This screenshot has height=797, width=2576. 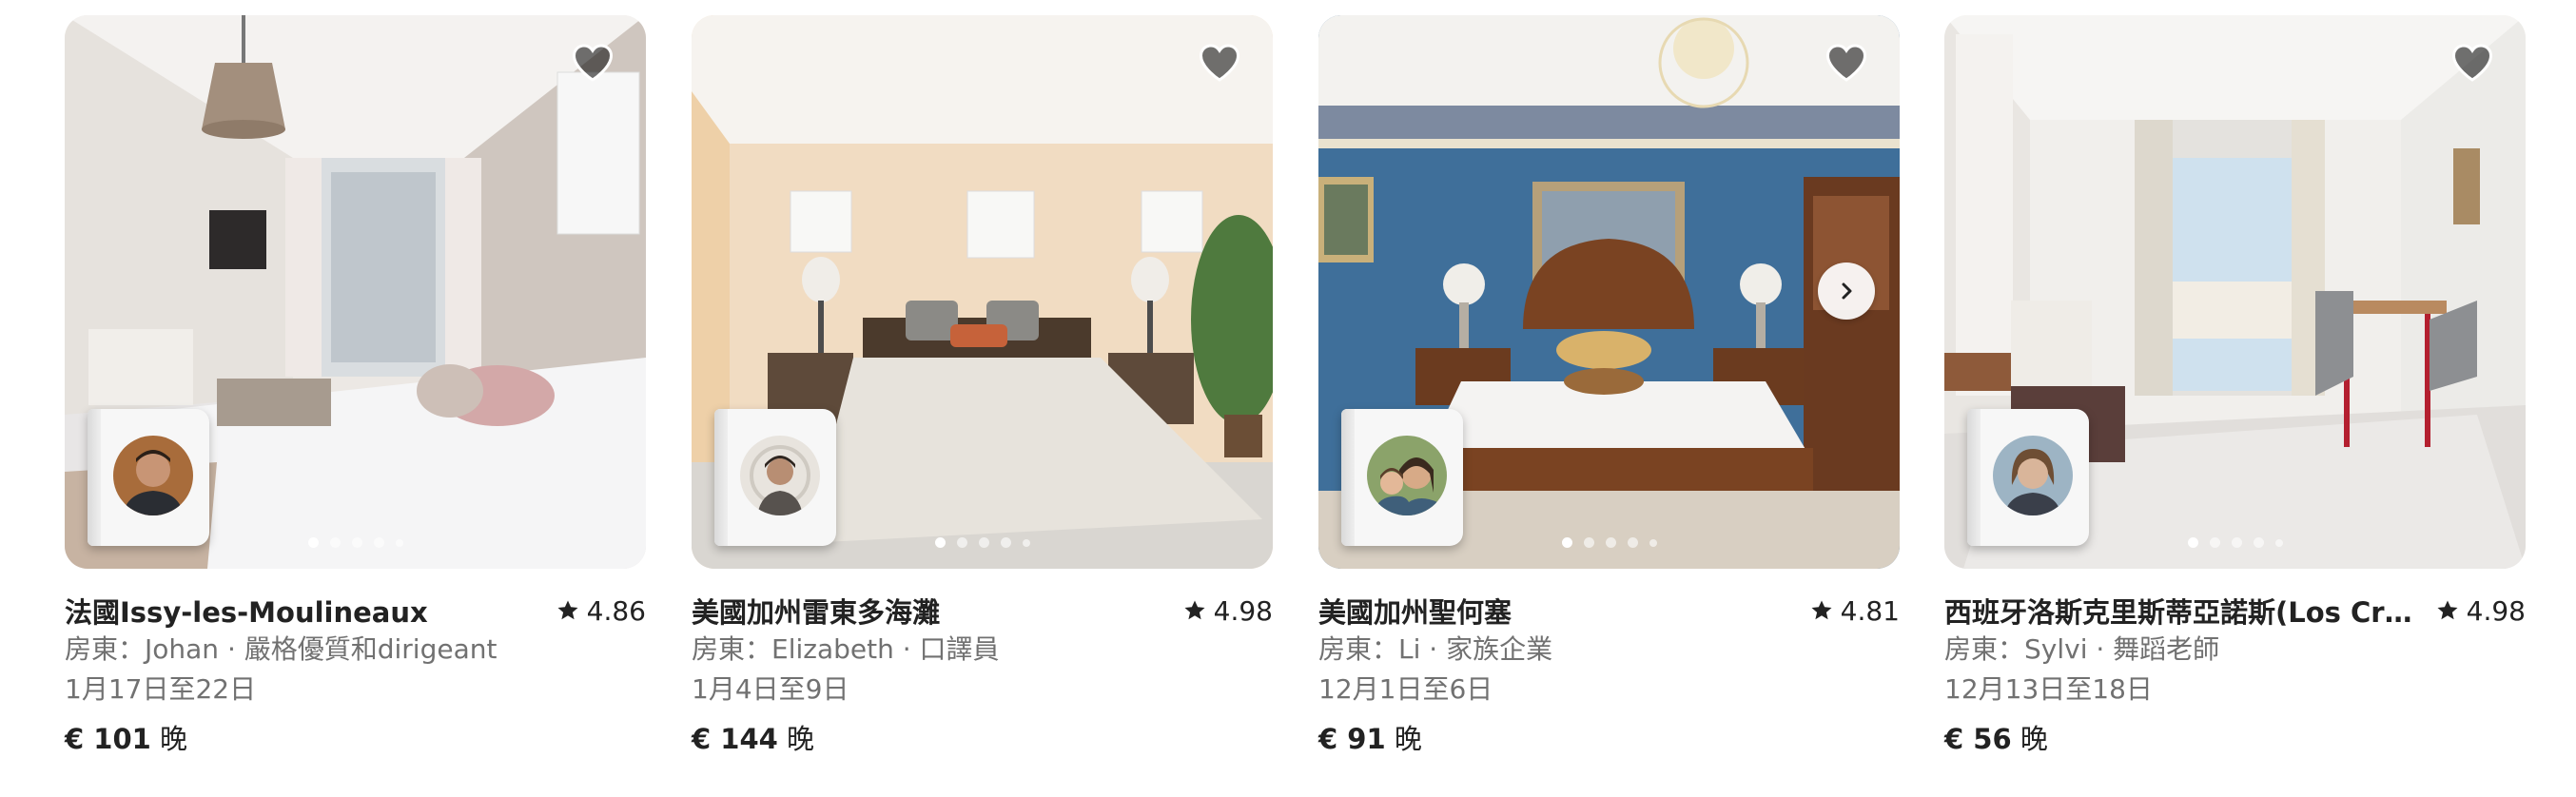 What do you see at coordinates (2082, 649) in the screenshot?
I see `host-line: 房東：Sylvi · 舞蹈老師` at bounding box center [2082, 649].